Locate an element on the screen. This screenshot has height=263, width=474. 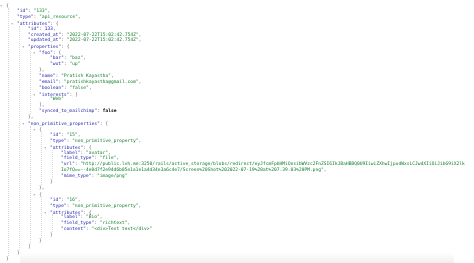
json-string-value: "2022-07-22T15:02:42.754Z" is located at coordinates (102, 41).